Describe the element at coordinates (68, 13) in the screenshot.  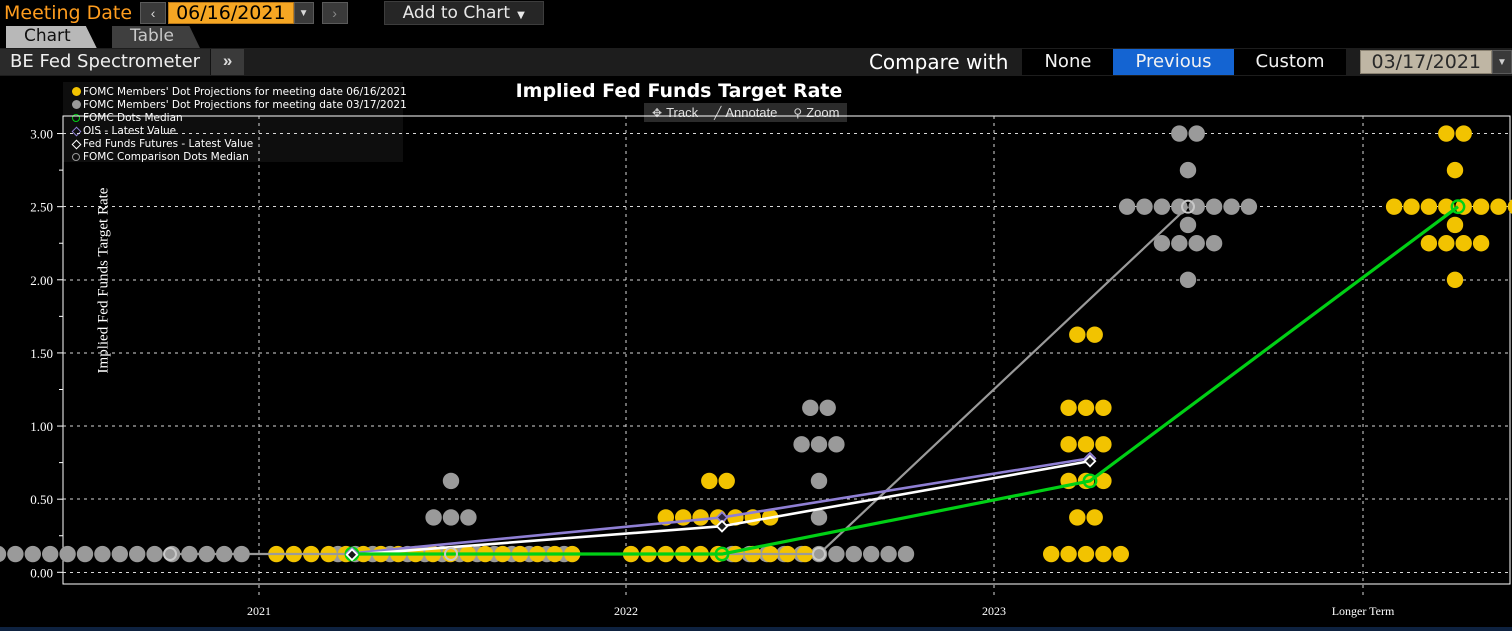
I see `meeting-date-label: Meeting Date` at that location.